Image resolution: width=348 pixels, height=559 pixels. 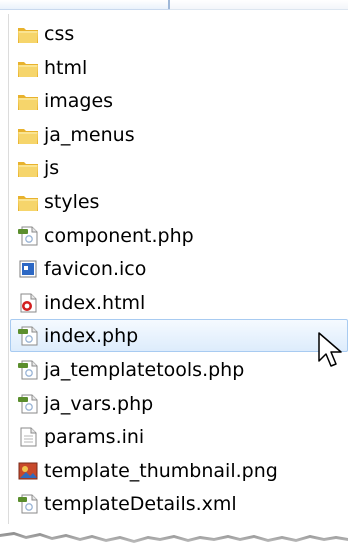 What do you see at coordinates (28, 437) in the screenshot?
I see `ini-file-icon` at bounding box center [28, 437].